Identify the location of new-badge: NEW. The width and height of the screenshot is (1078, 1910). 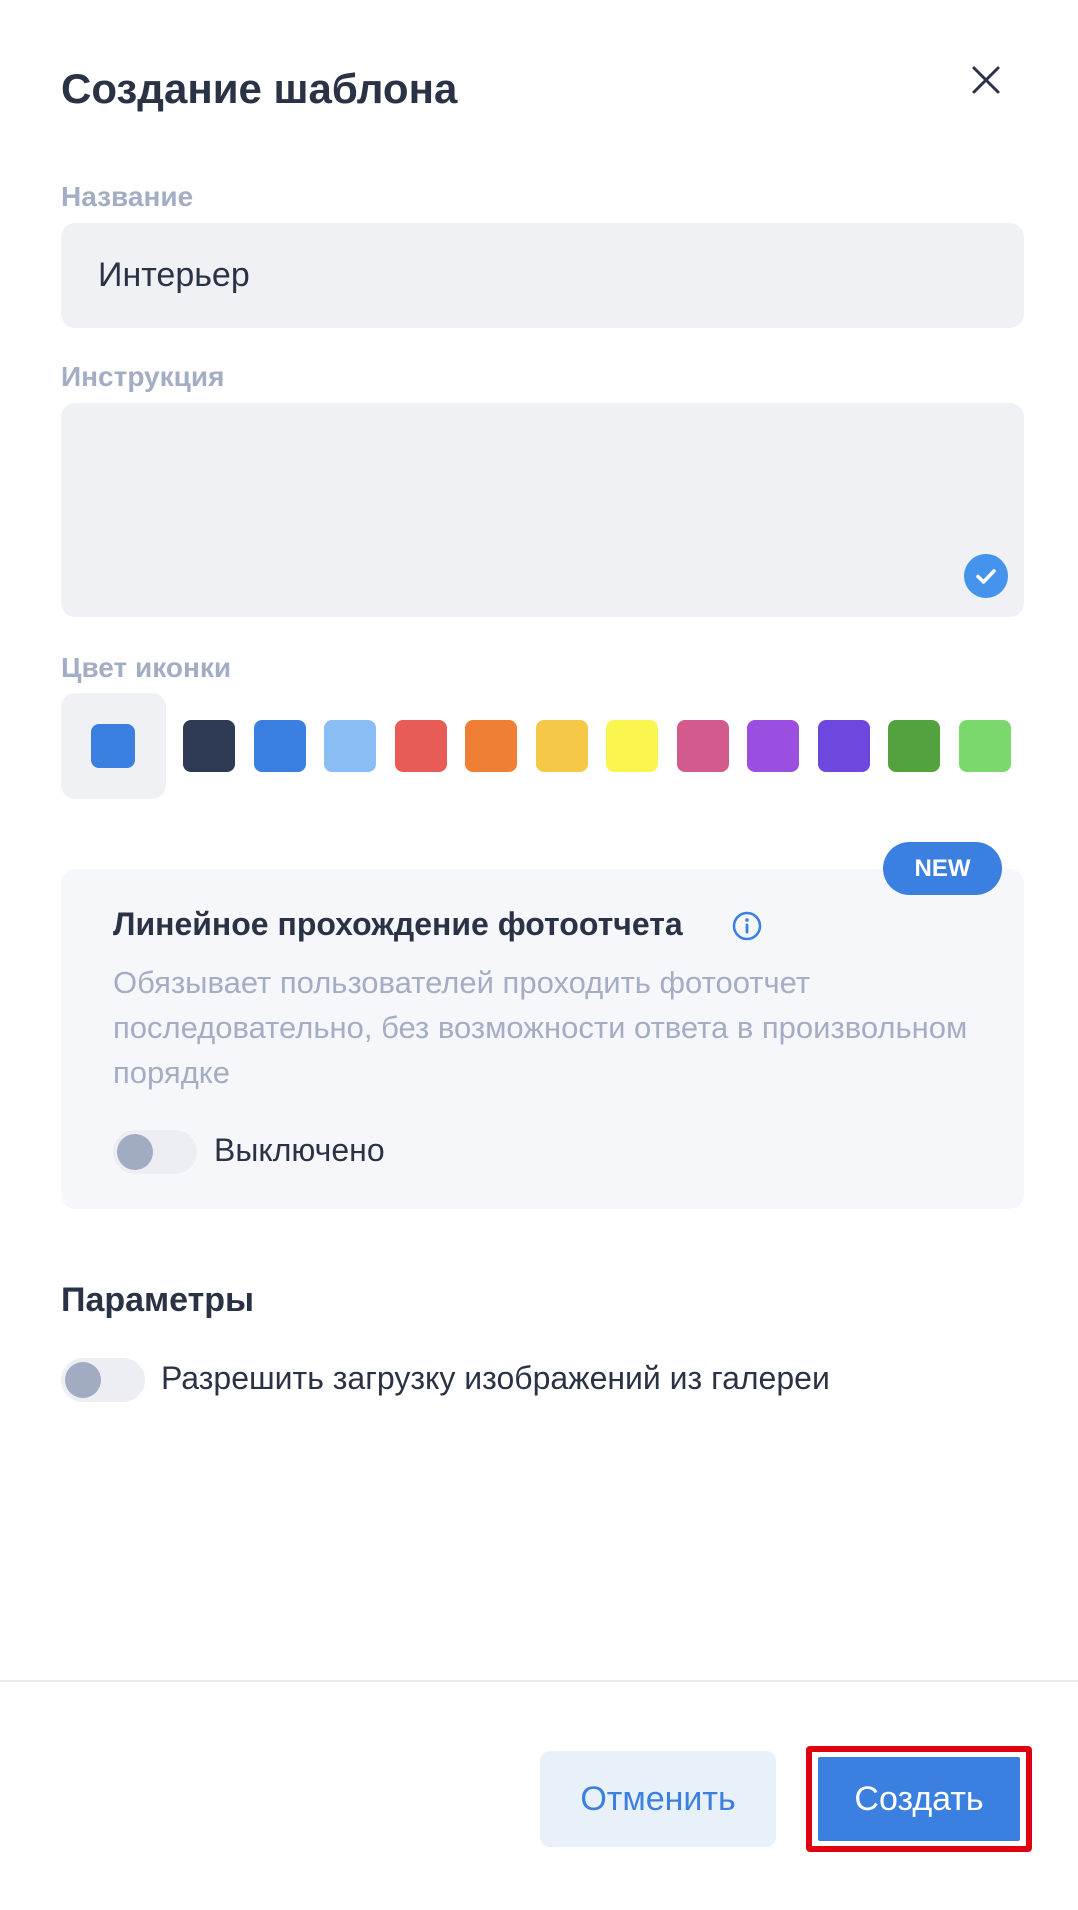
(942, 868).